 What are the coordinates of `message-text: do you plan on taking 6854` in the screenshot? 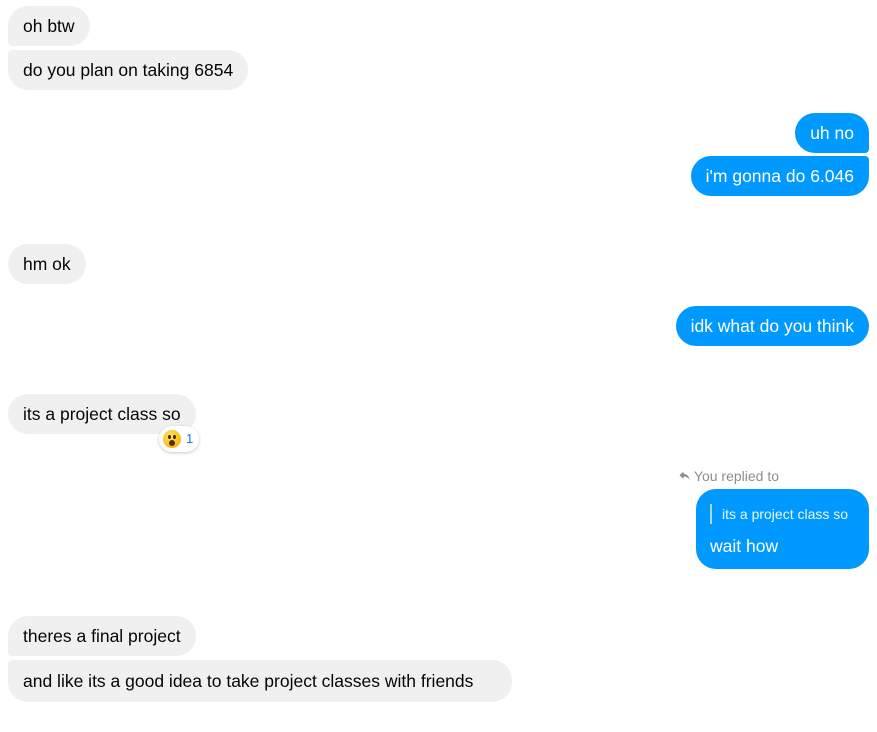 It's located at (128, 70).